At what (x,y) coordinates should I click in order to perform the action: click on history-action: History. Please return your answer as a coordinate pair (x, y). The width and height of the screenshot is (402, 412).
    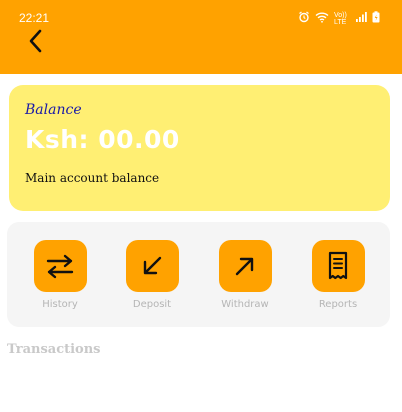
    Looking at the image, I should click on (60, 275).